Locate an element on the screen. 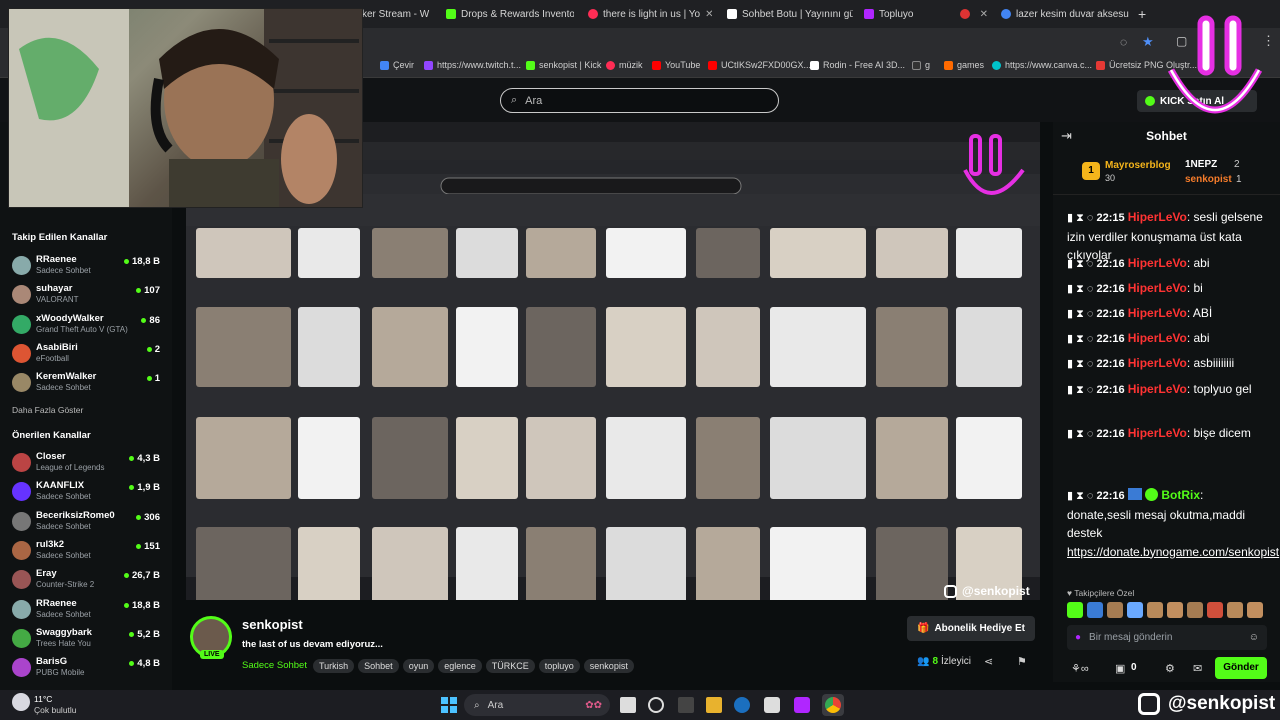  tab-4: Sohbet Botu | Yayınını güç✕ is located at coordinates (790, 14).